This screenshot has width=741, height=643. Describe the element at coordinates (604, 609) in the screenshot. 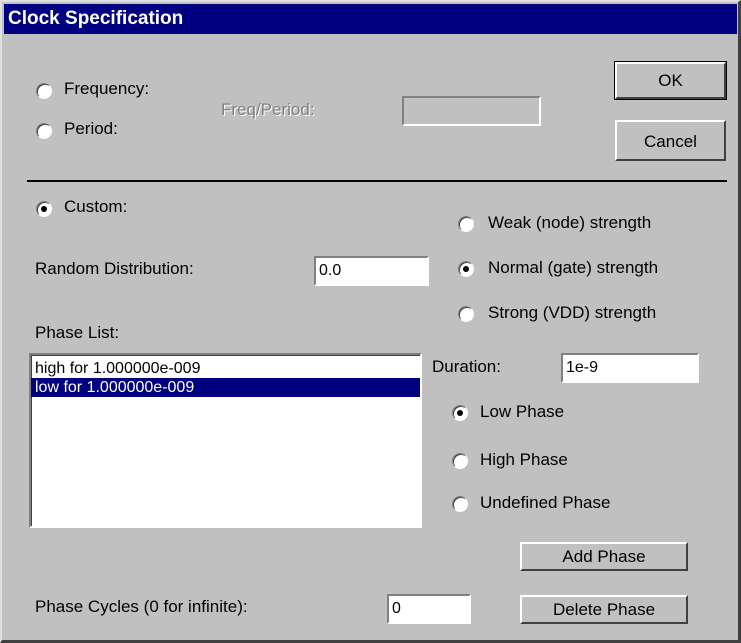

I see `delete-phase-button: Delete Phase` at that location.